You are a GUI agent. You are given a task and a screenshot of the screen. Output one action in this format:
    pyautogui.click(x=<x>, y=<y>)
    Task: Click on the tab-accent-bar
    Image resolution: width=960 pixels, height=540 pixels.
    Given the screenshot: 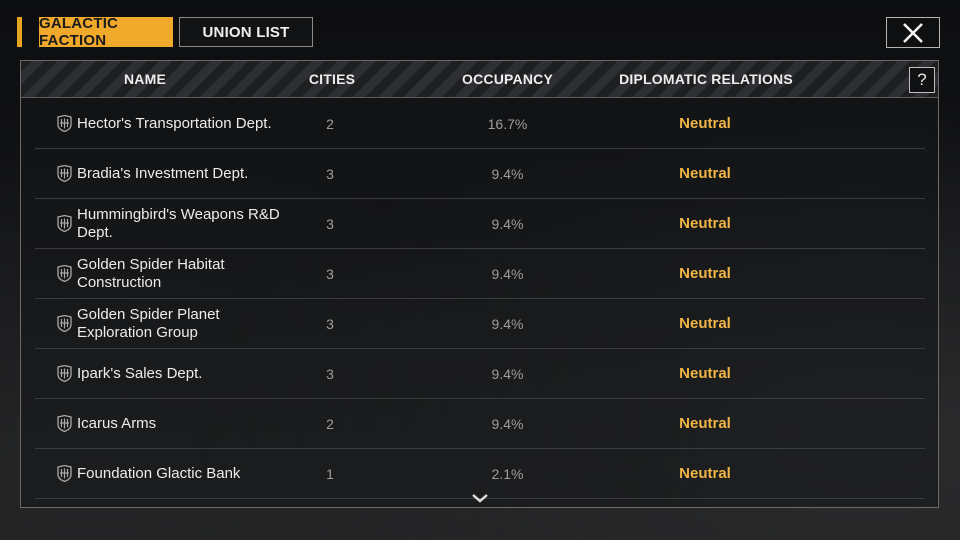 What is the action you would take?
    pyautogui.click(x=19, y=32)
    